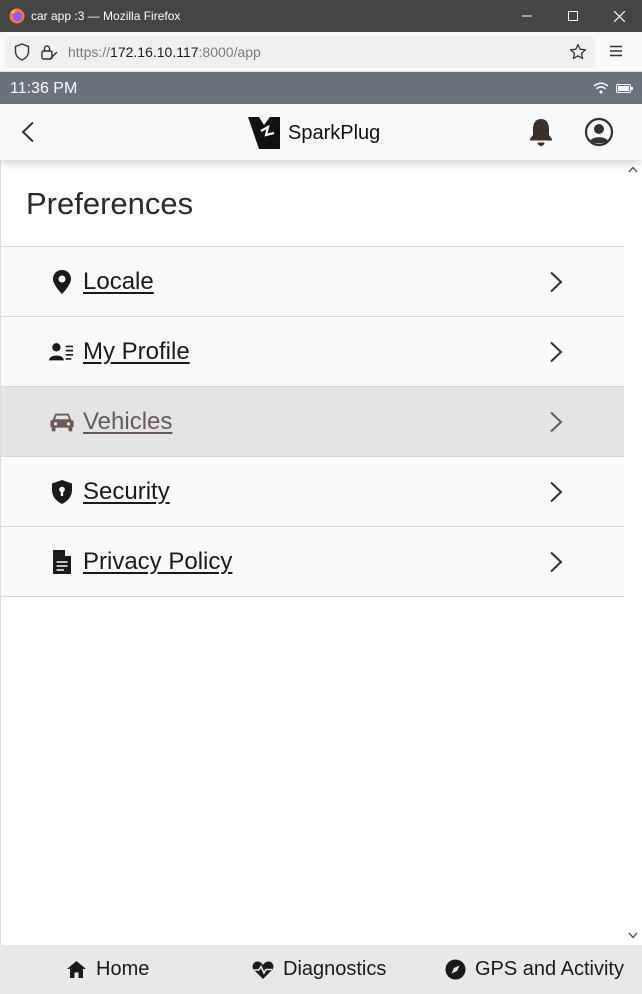  Describe the element at coordinates (89, 52) in the screenshot. I see `url-scheme: https://` at that location.